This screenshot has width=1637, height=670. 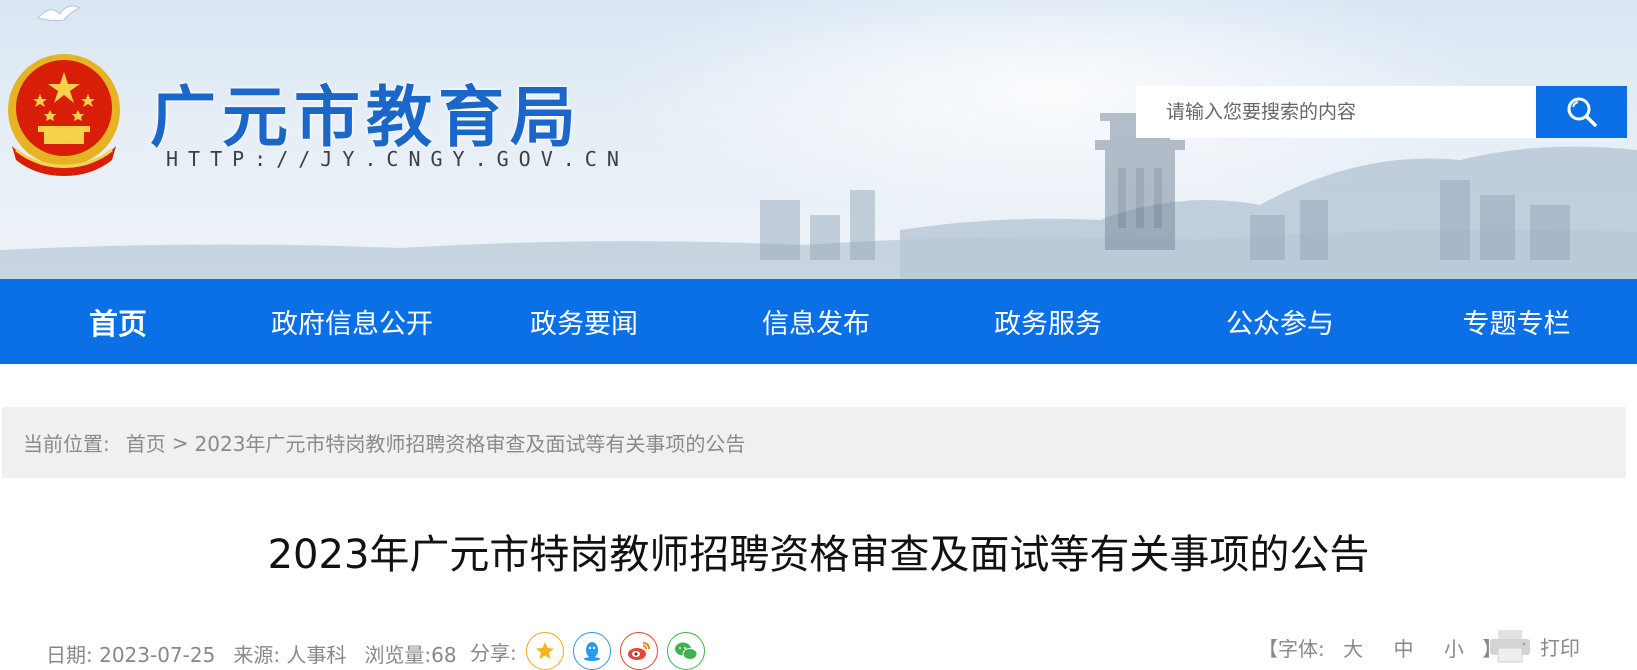 I want to click on font-size-open: 【字体:, so click(x=1291, y=649).